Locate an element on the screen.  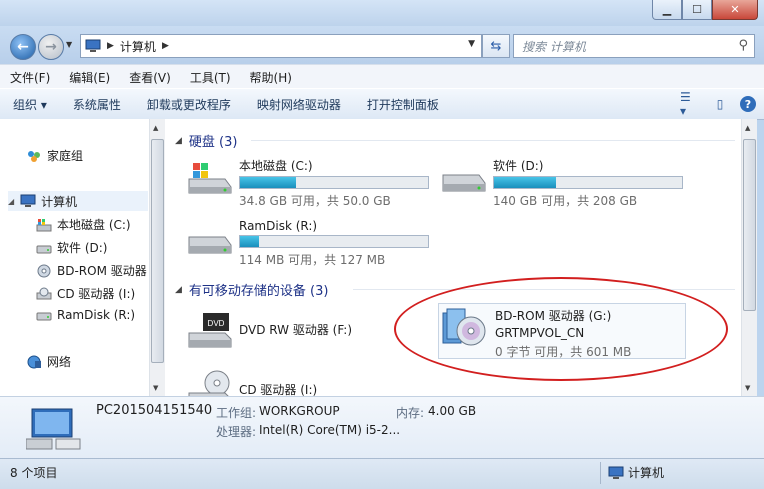
drive-name: 本地磁盘 (C:) is located at coordinates (276, 166).